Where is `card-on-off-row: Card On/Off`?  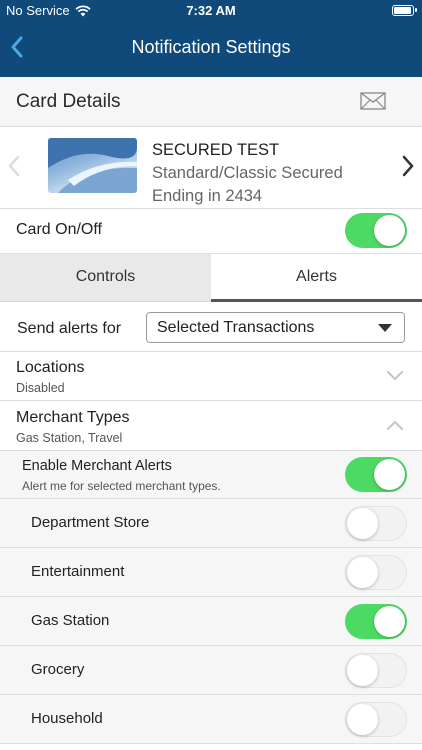
card-on-off-row: Card On/Off is located at coordinates (211, 231).